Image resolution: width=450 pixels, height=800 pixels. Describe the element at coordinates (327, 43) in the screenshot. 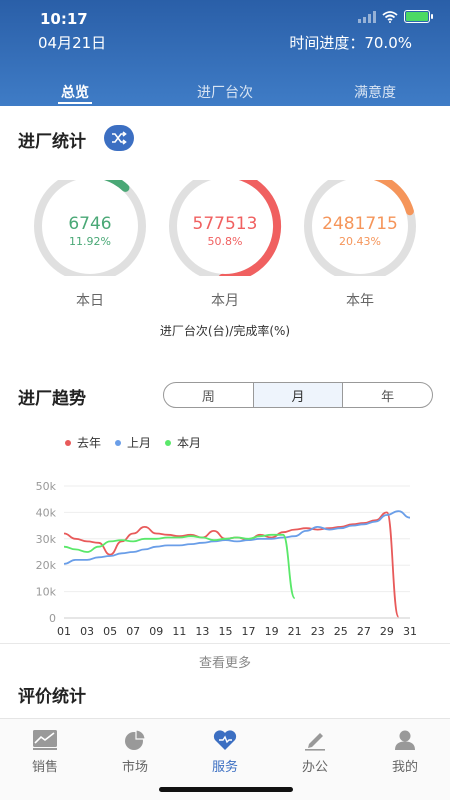

I see `time-progress-label: 时间进度：` at that location.